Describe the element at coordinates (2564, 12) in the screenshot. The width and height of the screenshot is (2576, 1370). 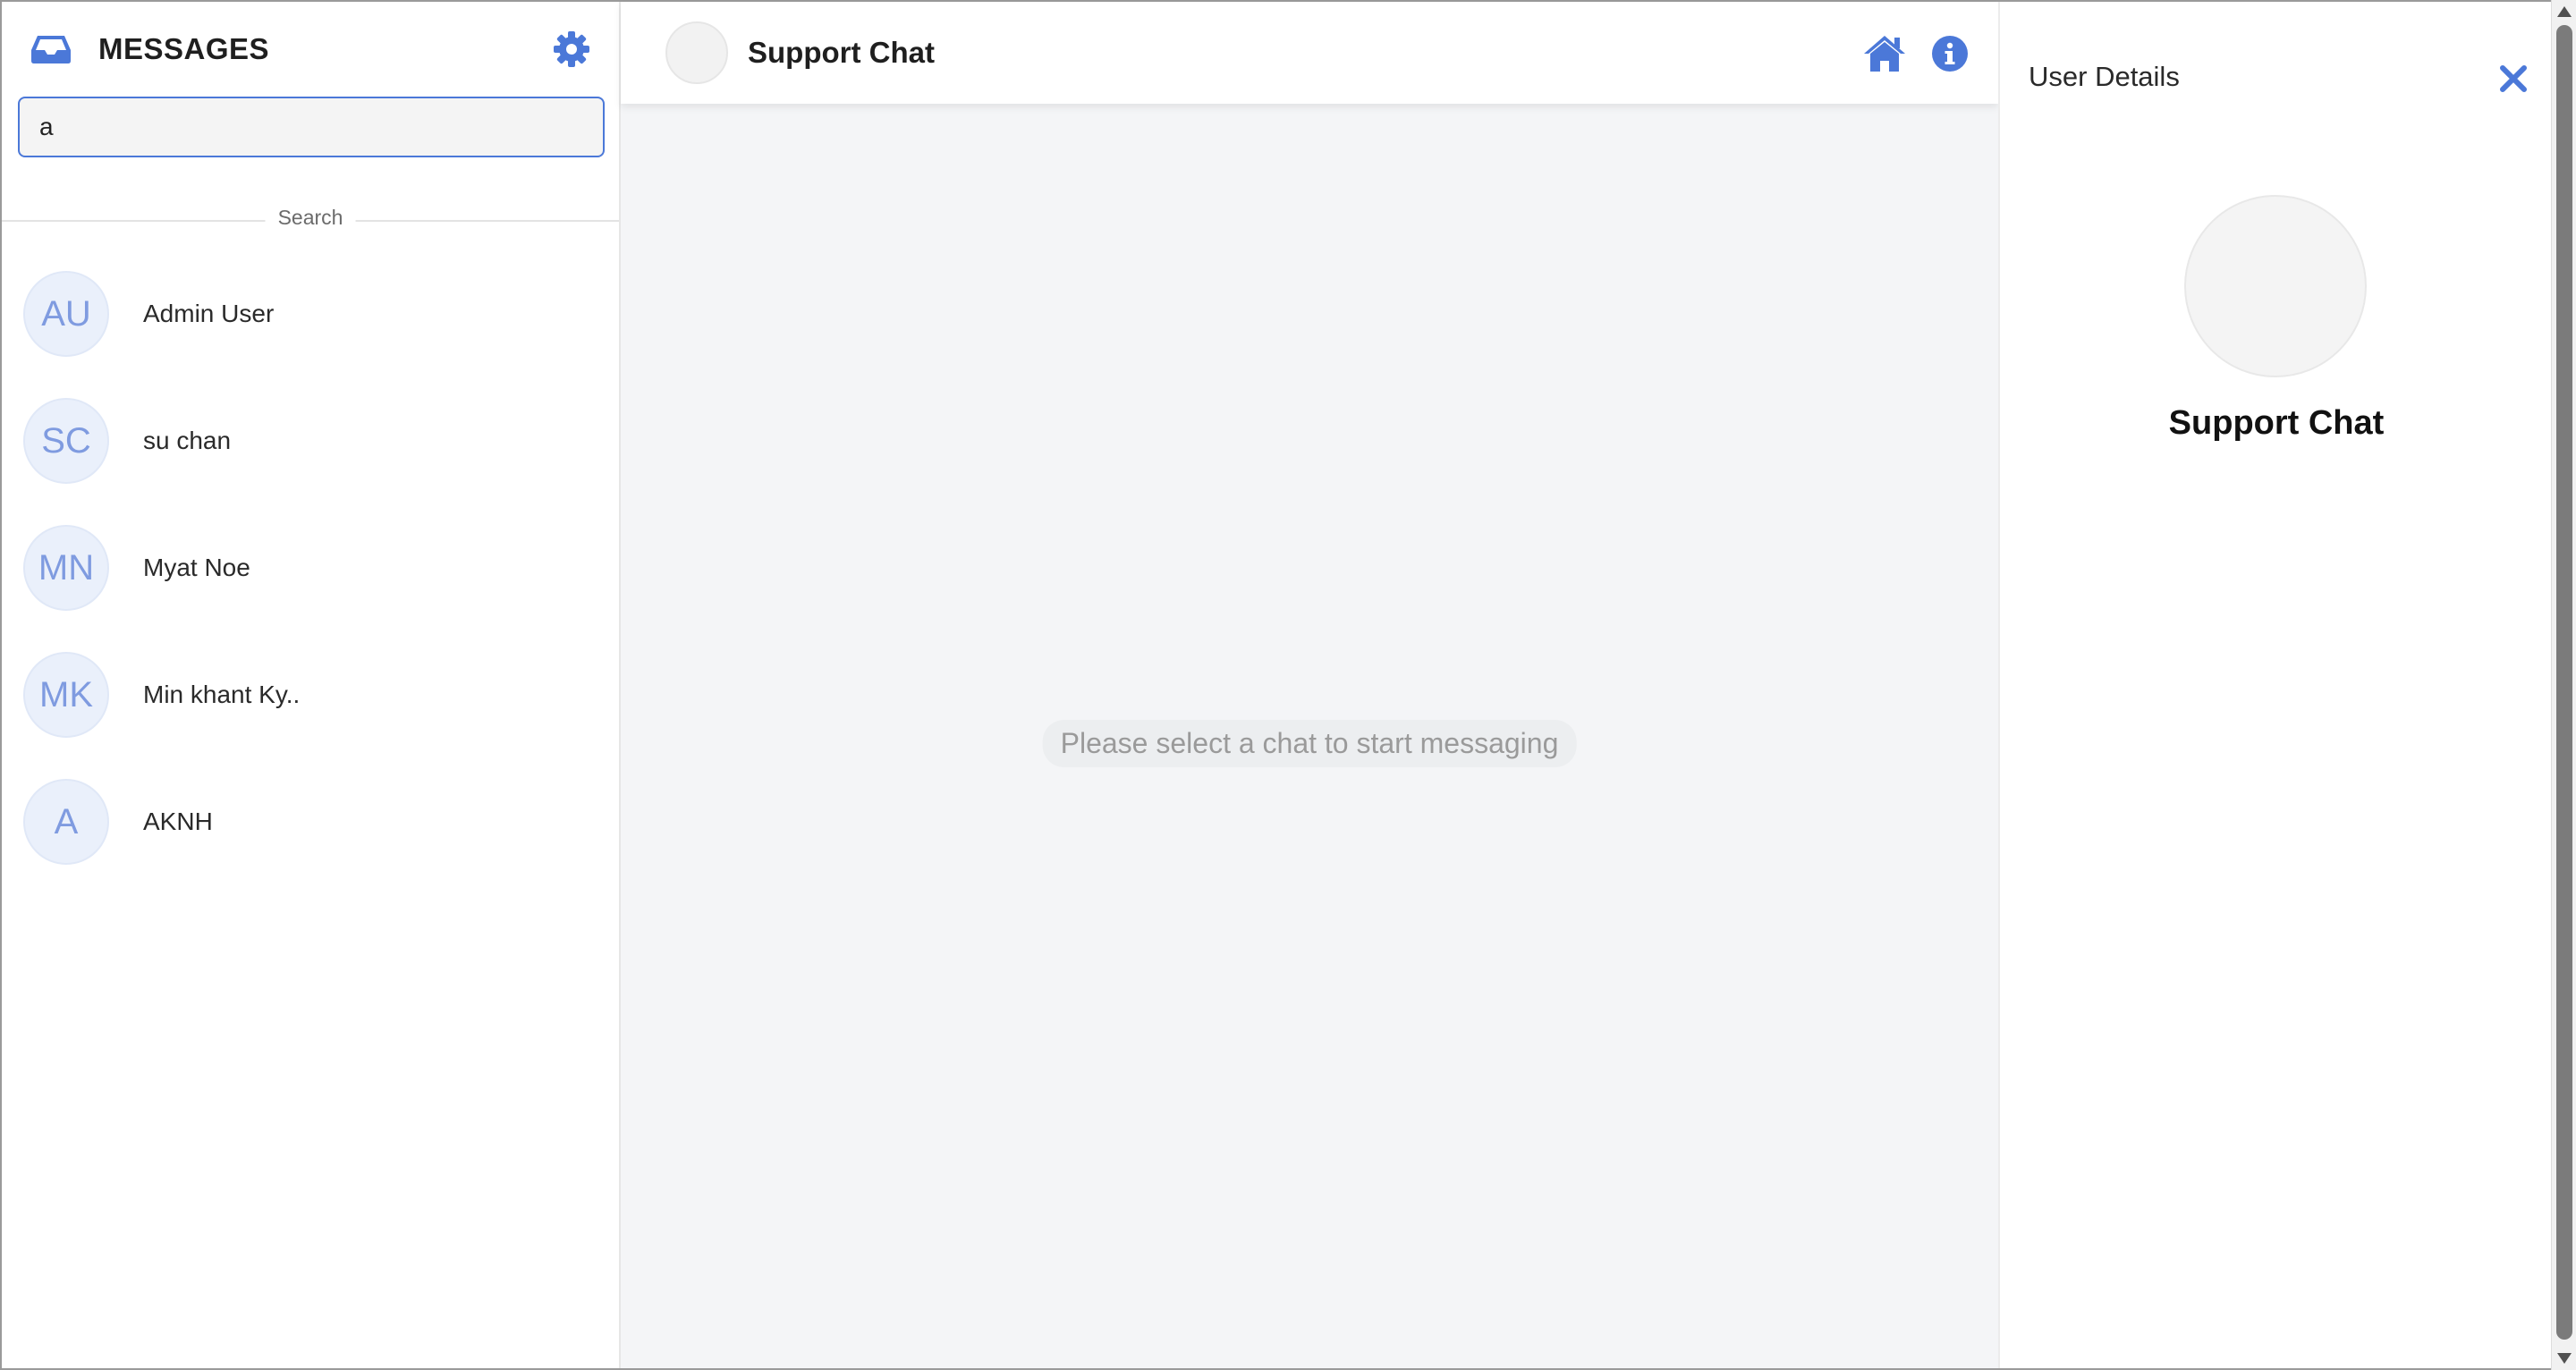
I see `scroll-up-arrow-icon` at that location.